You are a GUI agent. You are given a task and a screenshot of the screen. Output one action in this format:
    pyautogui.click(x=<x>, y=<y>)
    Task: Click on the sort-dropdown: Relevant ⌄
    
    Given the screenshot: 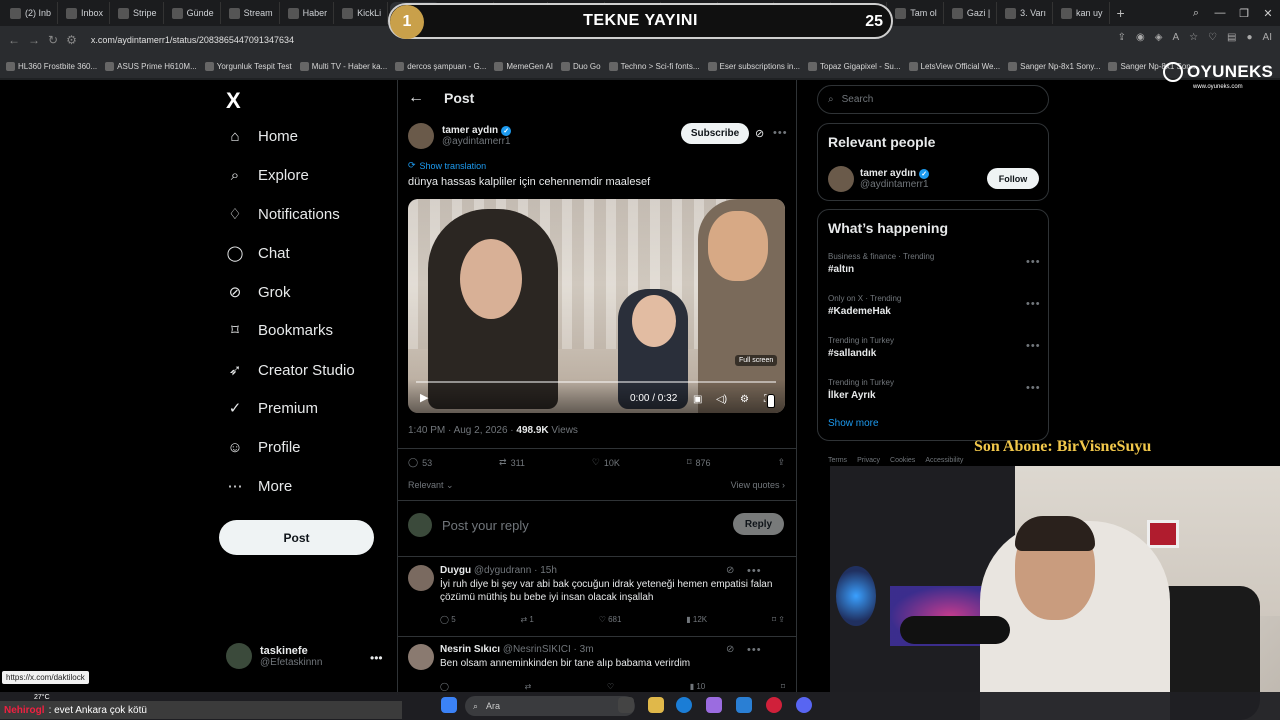 What is the action you would take?
    pyautogui.click(x=431, y=485)
    